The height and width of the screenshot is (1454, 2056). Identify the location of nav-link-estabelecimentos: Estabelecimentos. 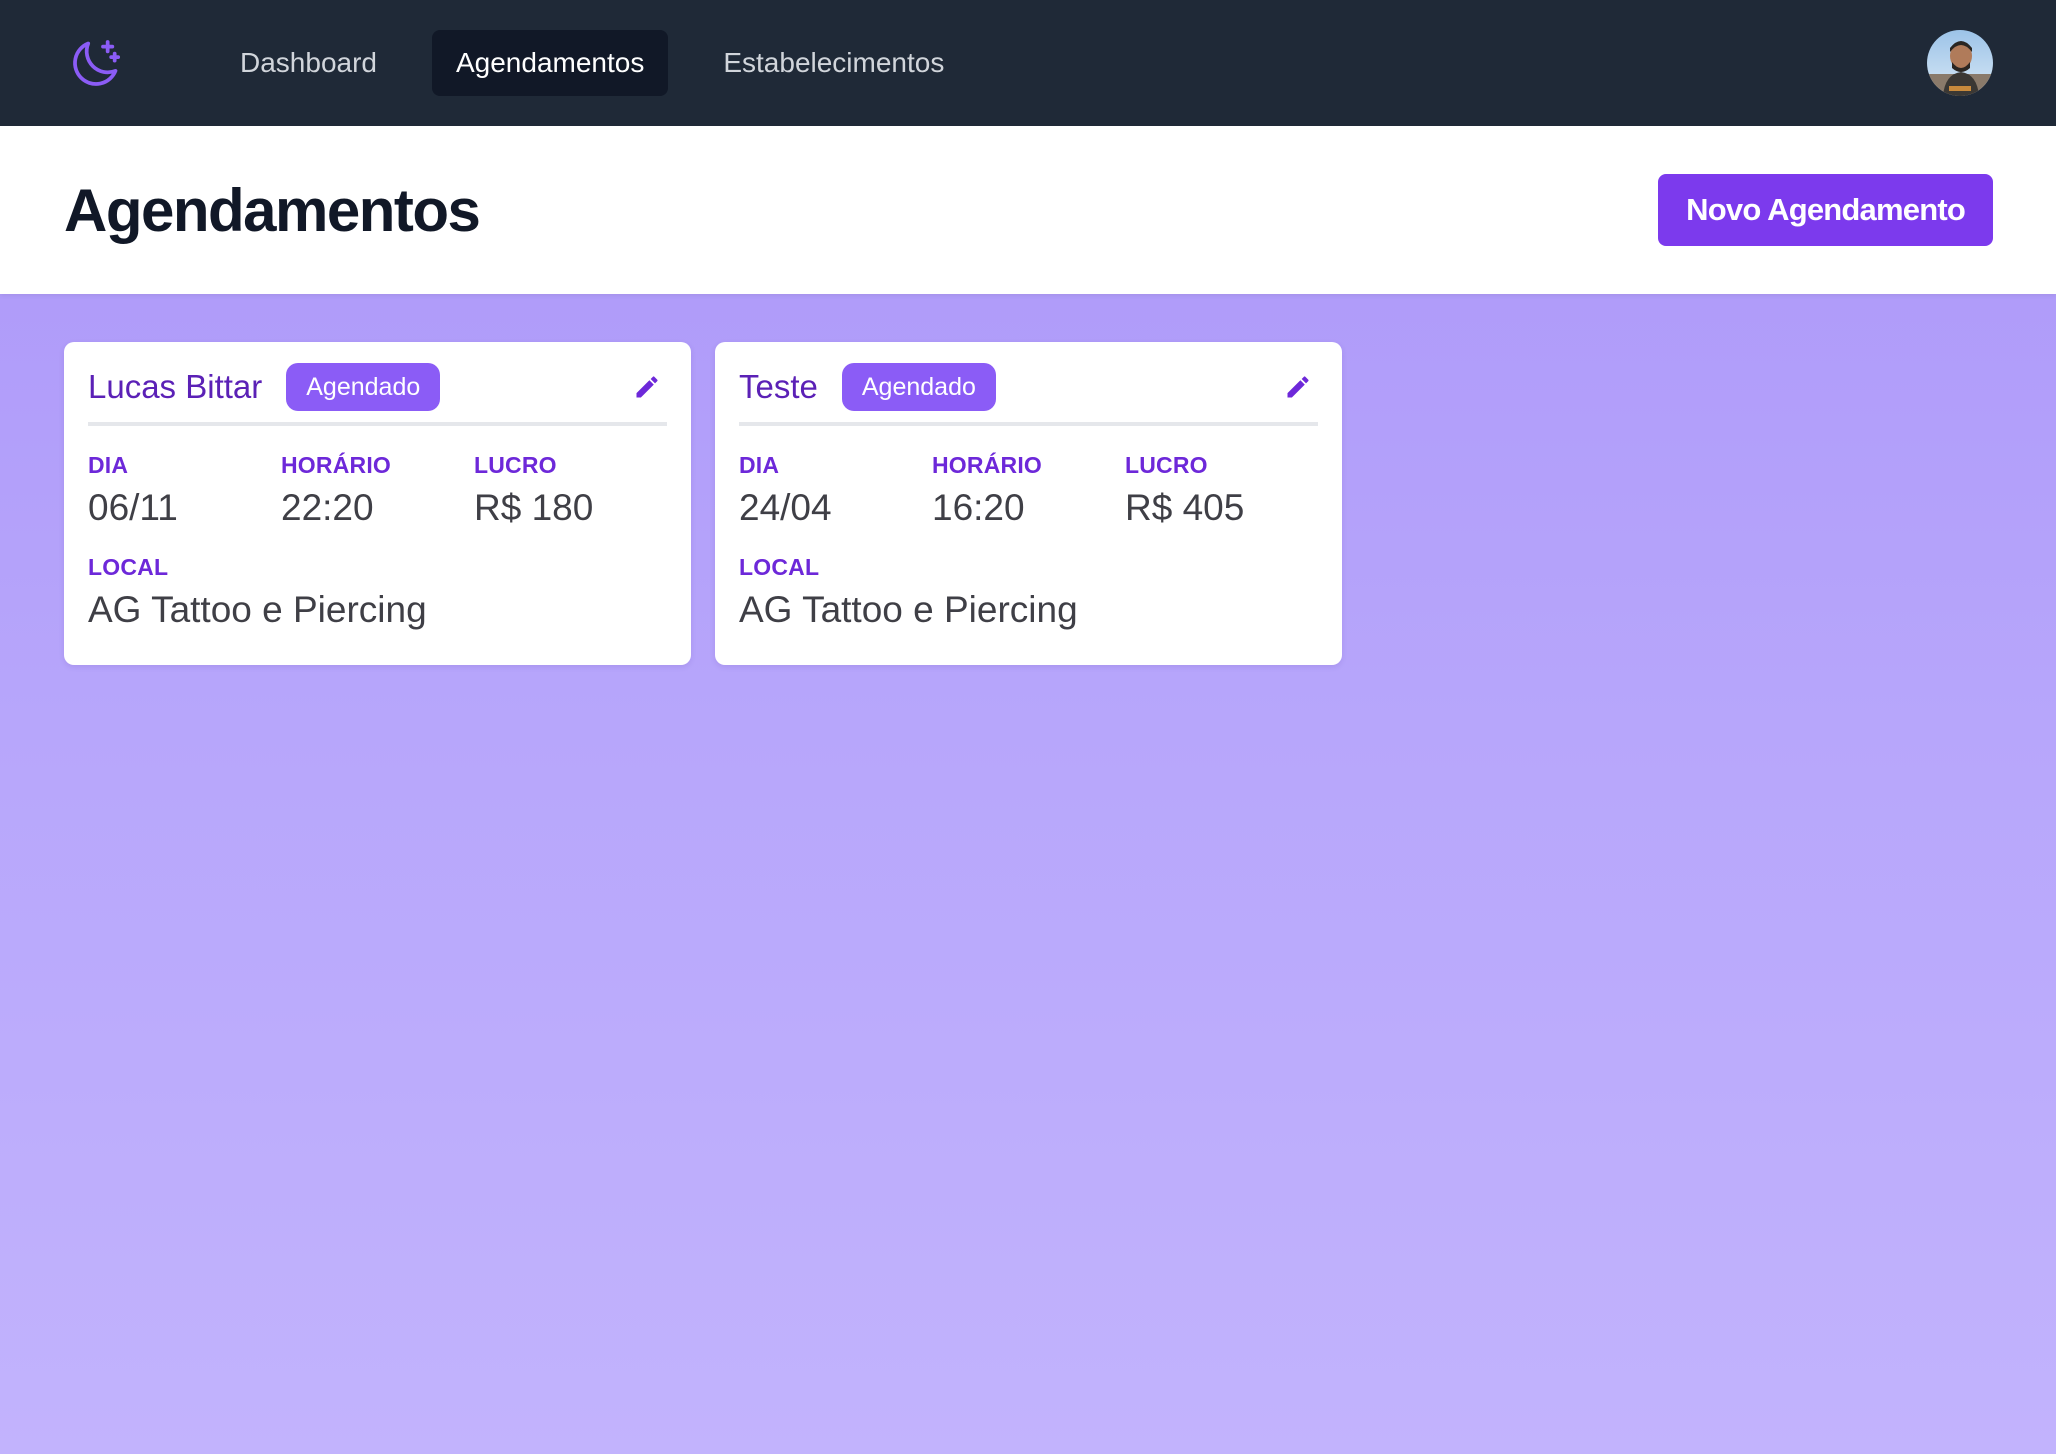
(833, 63).